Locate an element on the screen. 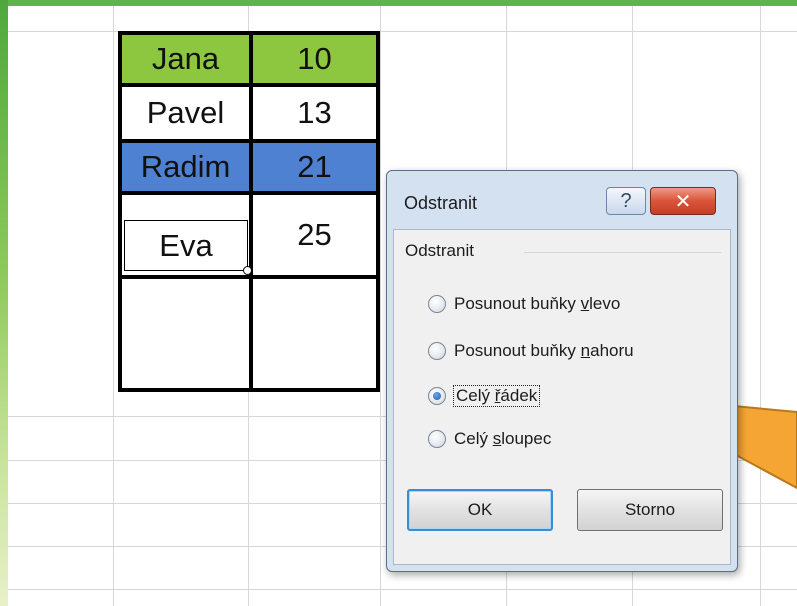 Image resolution: width=797 pixels, height=606 pixels. radio-shift-up is located at coordinates (437, 351).